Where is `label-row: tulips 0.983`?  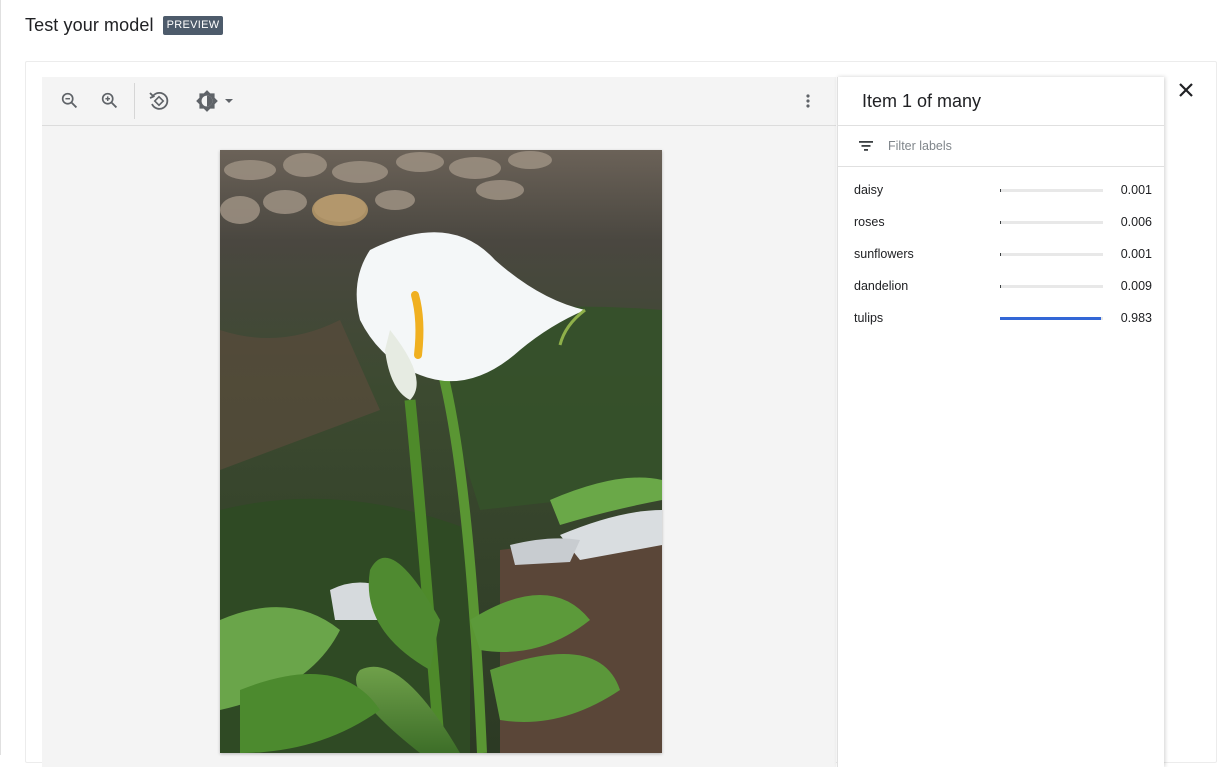 label-row: tulips 0.983 is located at coordinates (1001, 319).